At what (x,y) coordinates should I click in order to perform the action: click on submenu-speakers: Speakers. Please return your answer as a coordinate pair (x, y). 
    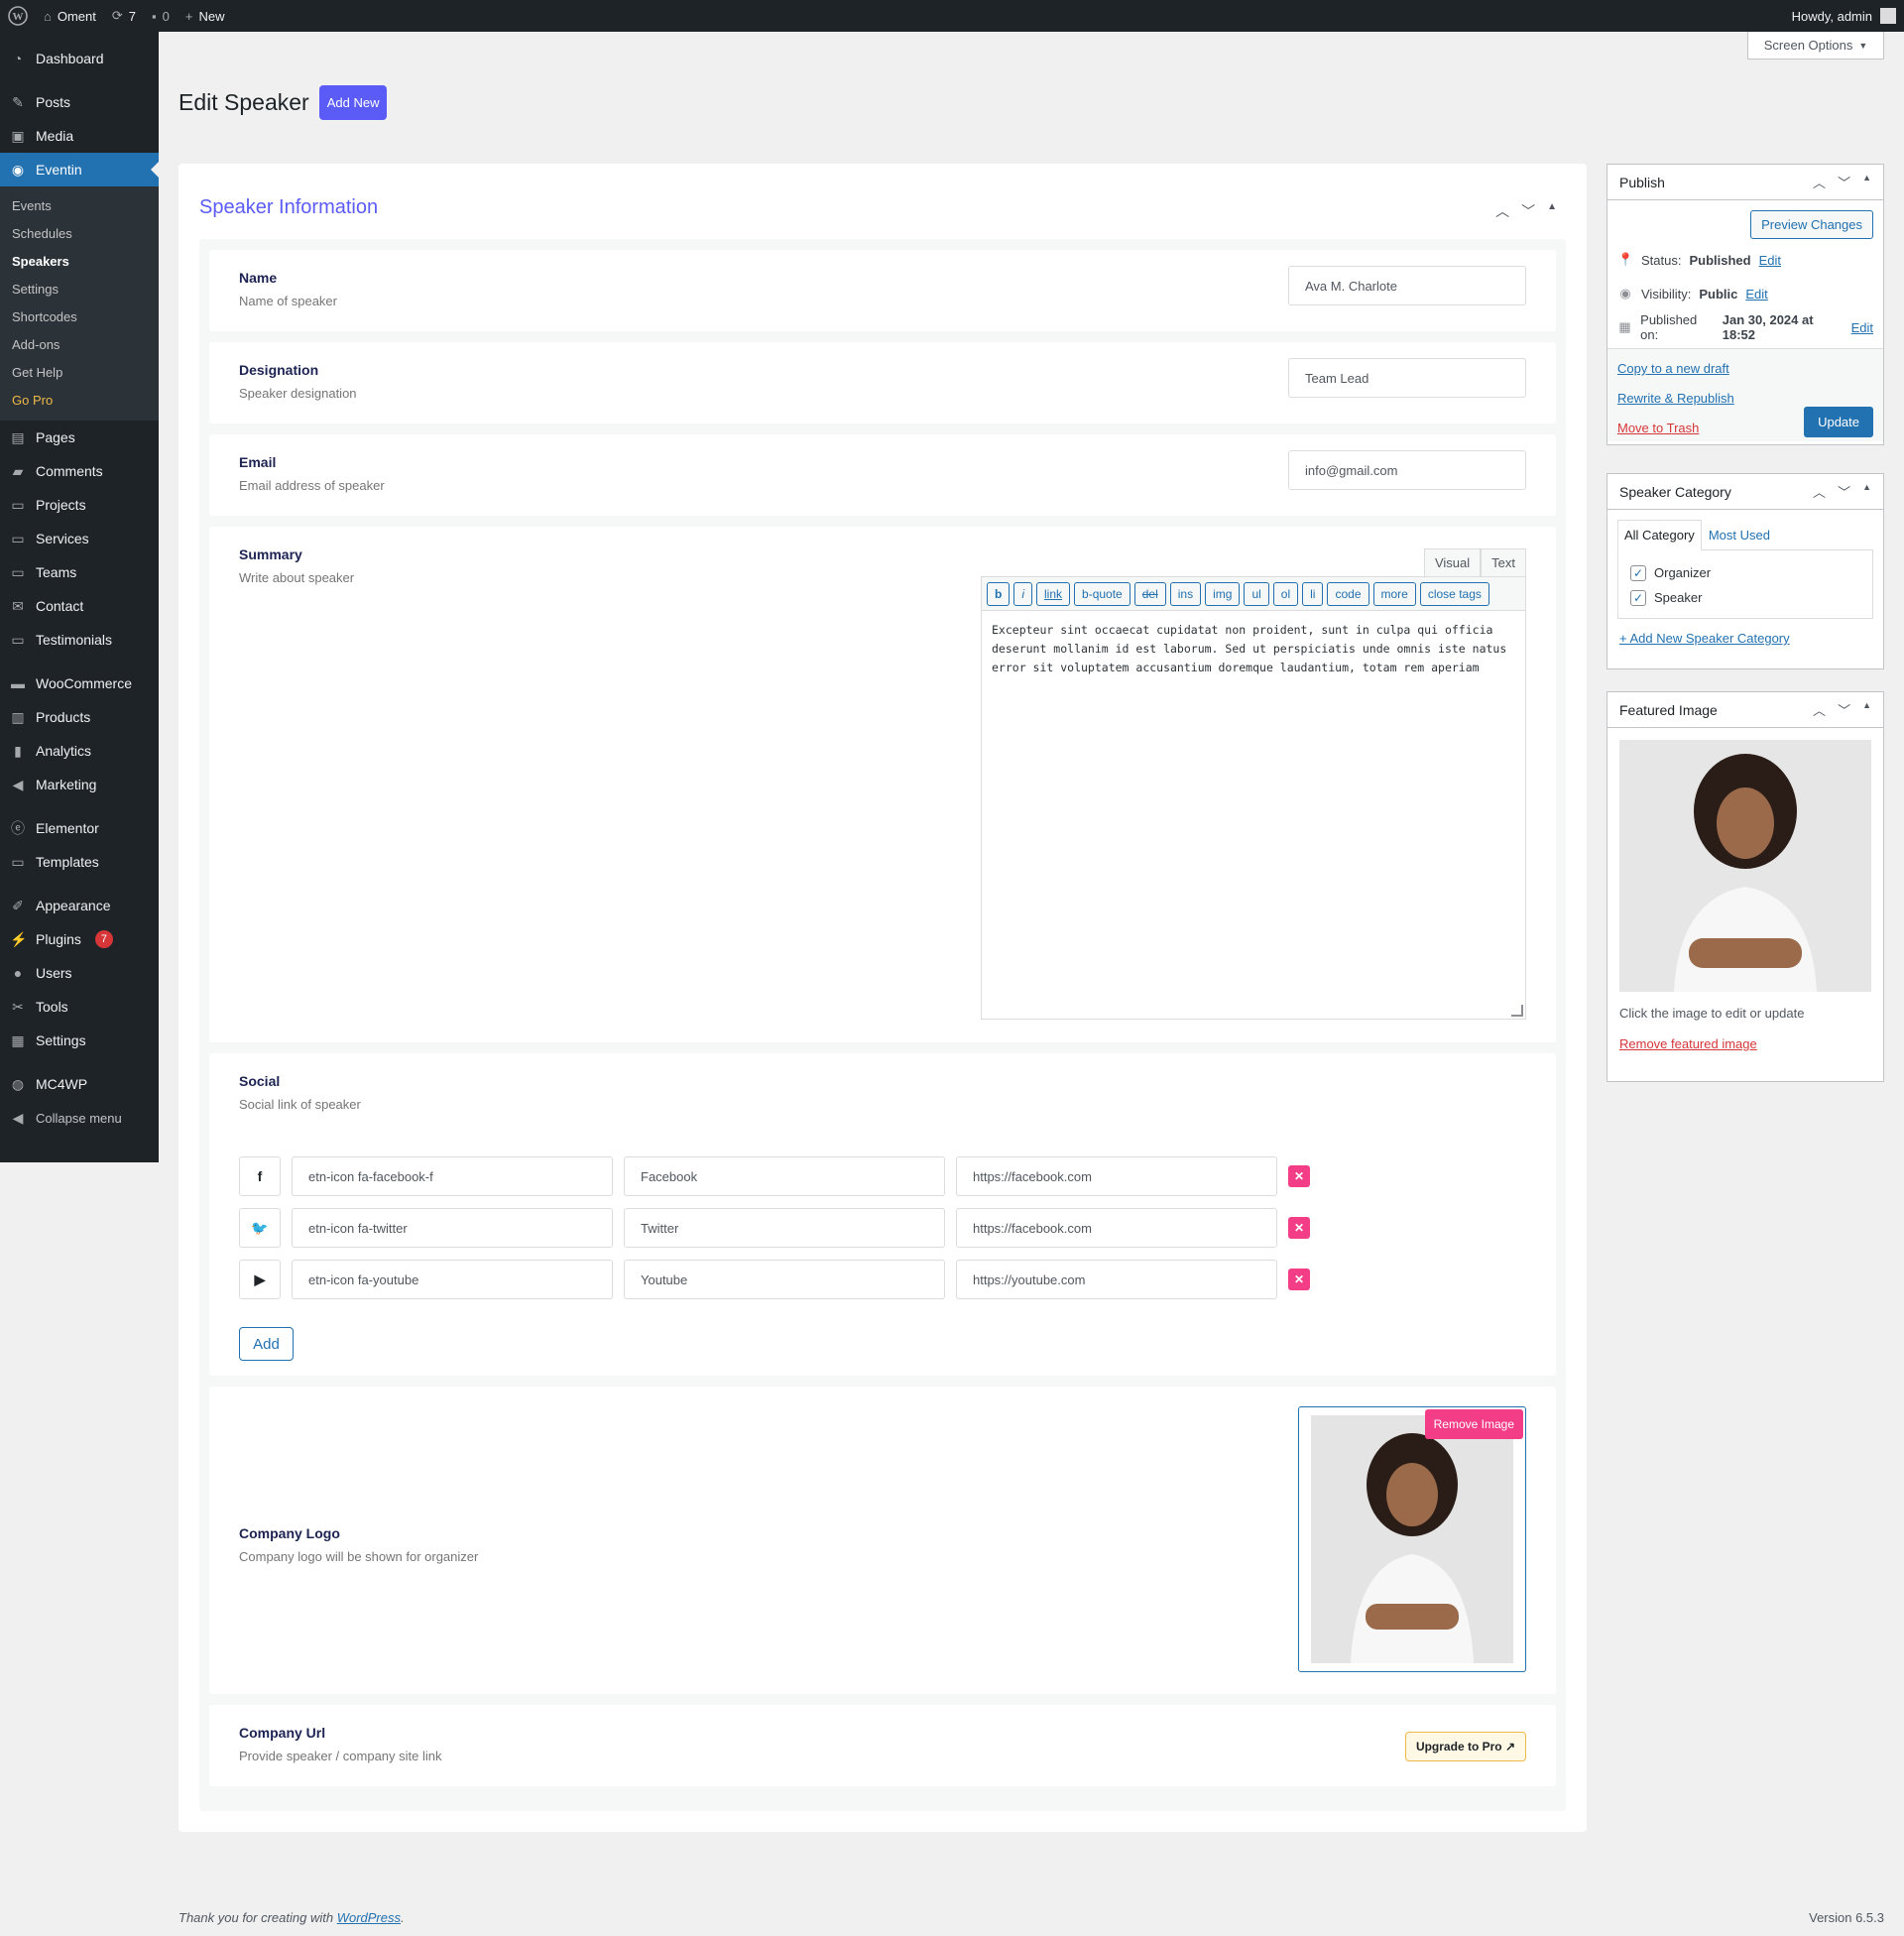
    Looking at the image, I should click on (79, 262).